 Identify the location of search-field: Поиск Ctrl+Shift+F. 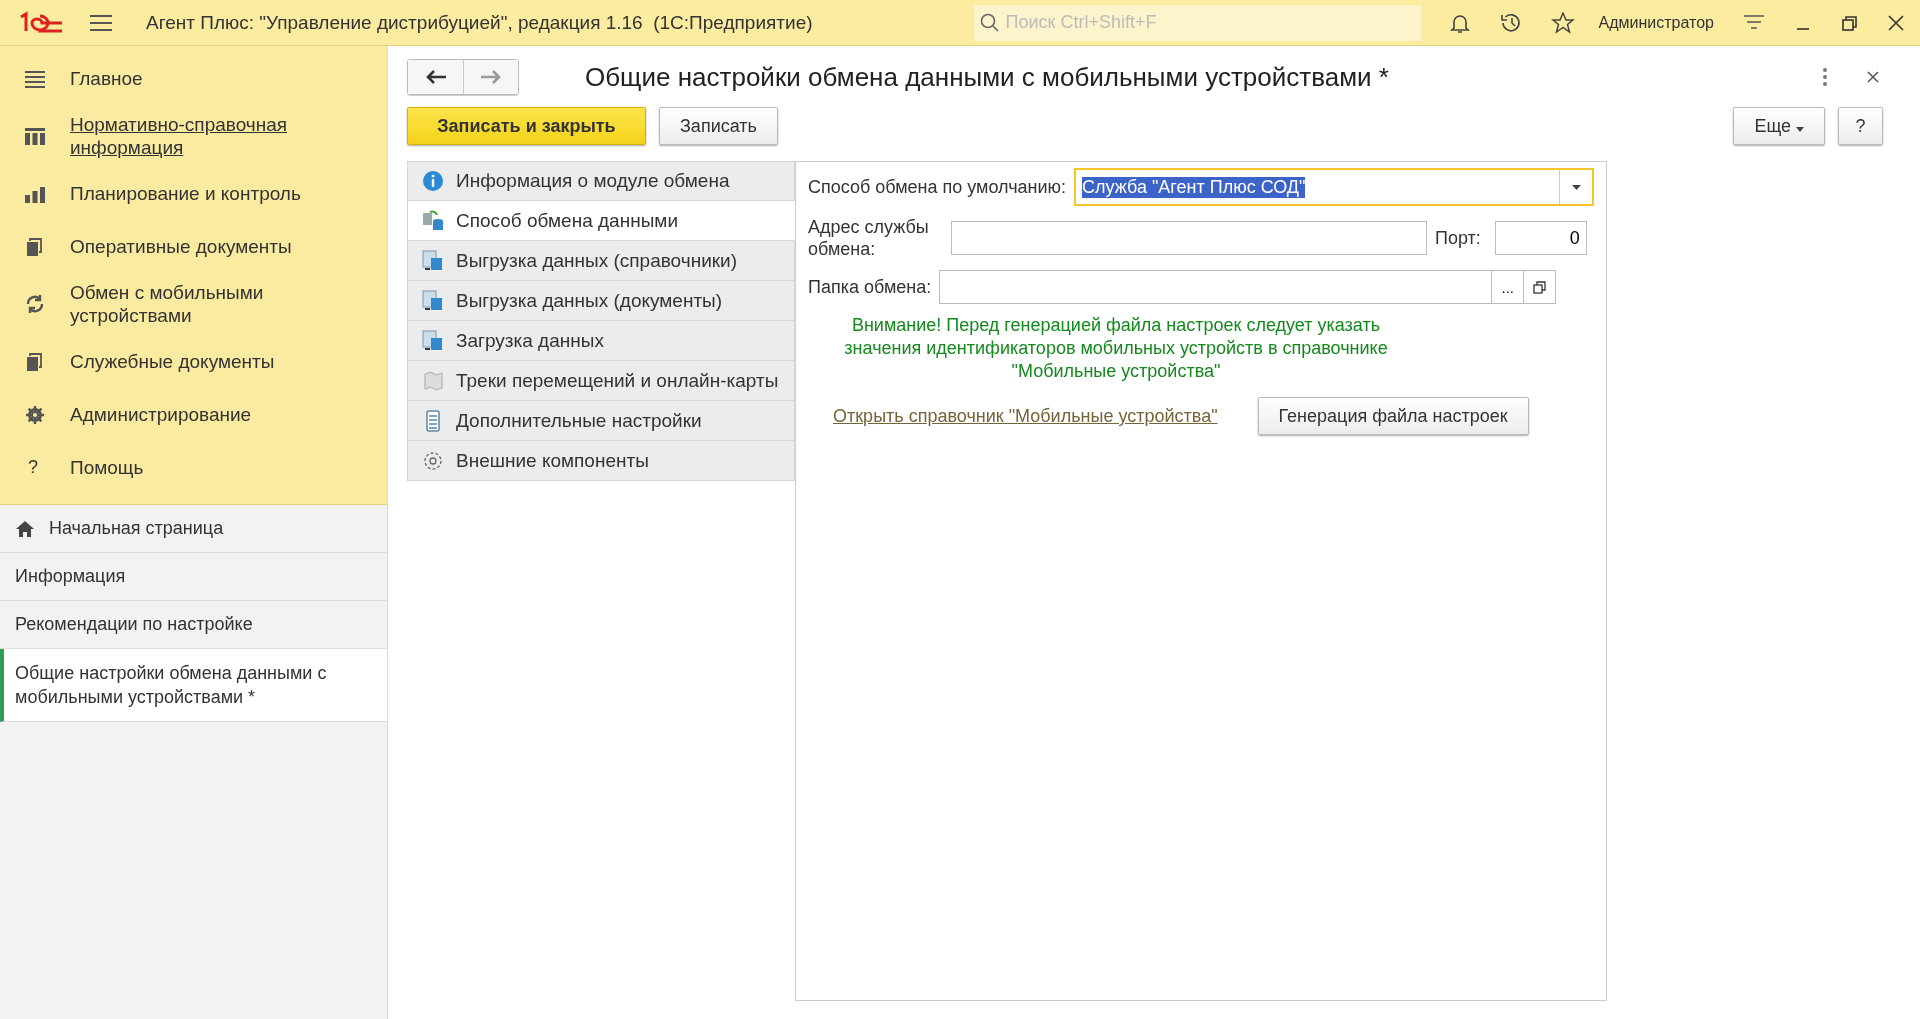
(1197, 22).